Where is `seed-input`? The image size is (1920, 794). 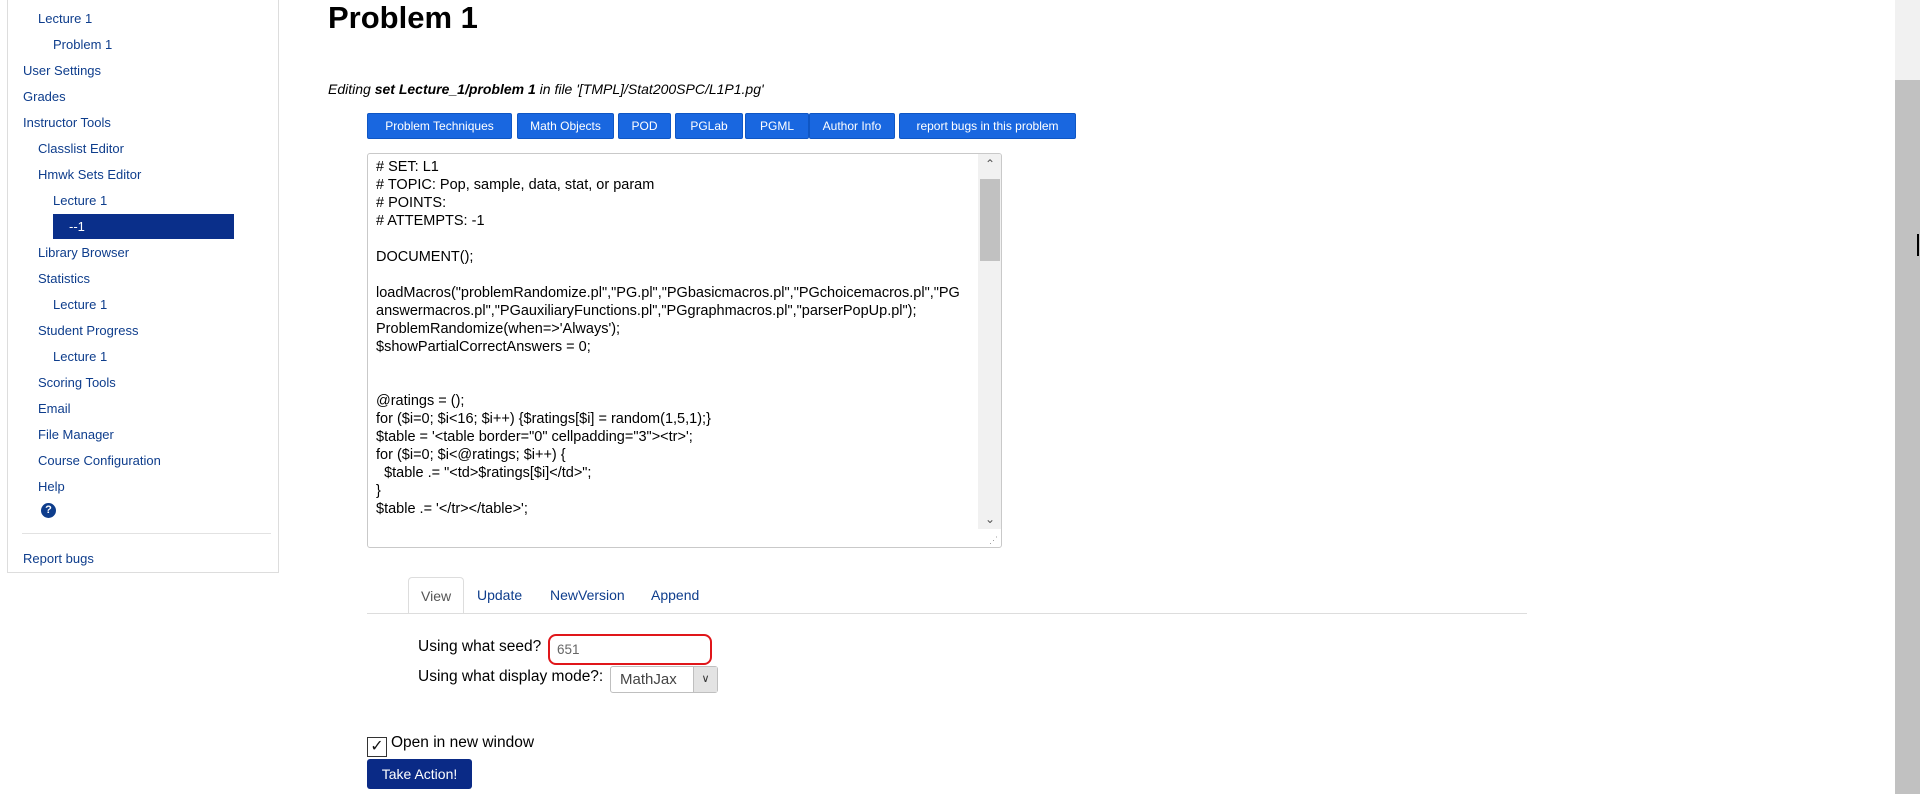 seed-input is located at coordinates (630, 649).